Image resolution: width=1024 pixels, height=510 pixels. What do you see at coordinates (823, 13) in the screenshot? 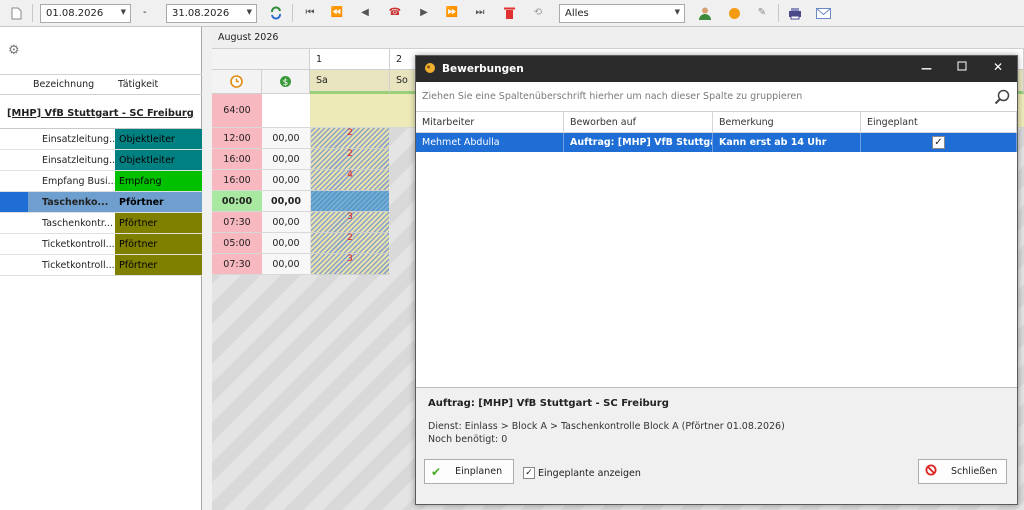
I see `mail-icon` at bounding box center [823, 13].